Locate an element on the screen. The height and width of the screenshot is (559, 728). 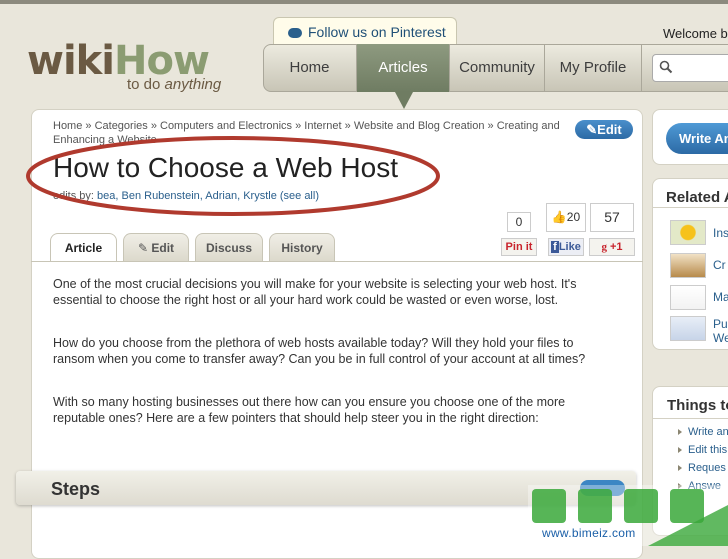
things-divider is located at coordinates (690, 418).